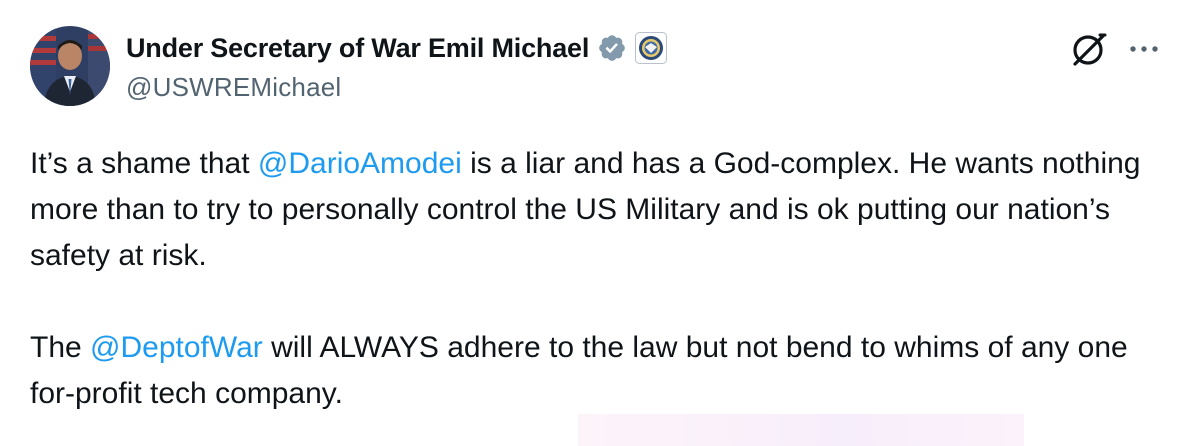 This screenshot has width=1186, height=446. Describe the element at coordinates (70, 66) in the screenshot. I see `avatar` at that location.